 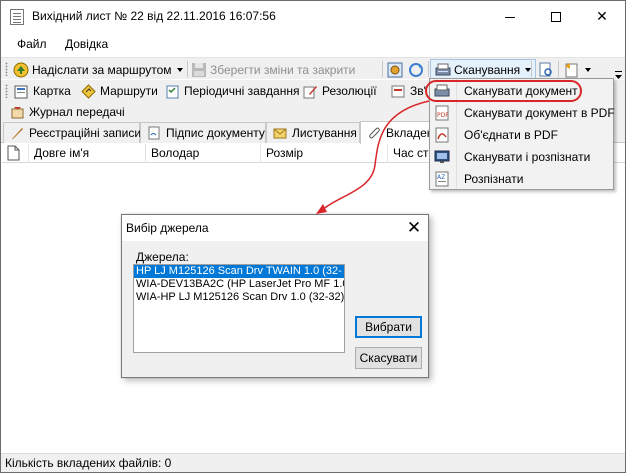 What do you see at coordinates (442, 135) in the screenshot?
I see `pdf-merge-icon` at bounding box center [442, 135].